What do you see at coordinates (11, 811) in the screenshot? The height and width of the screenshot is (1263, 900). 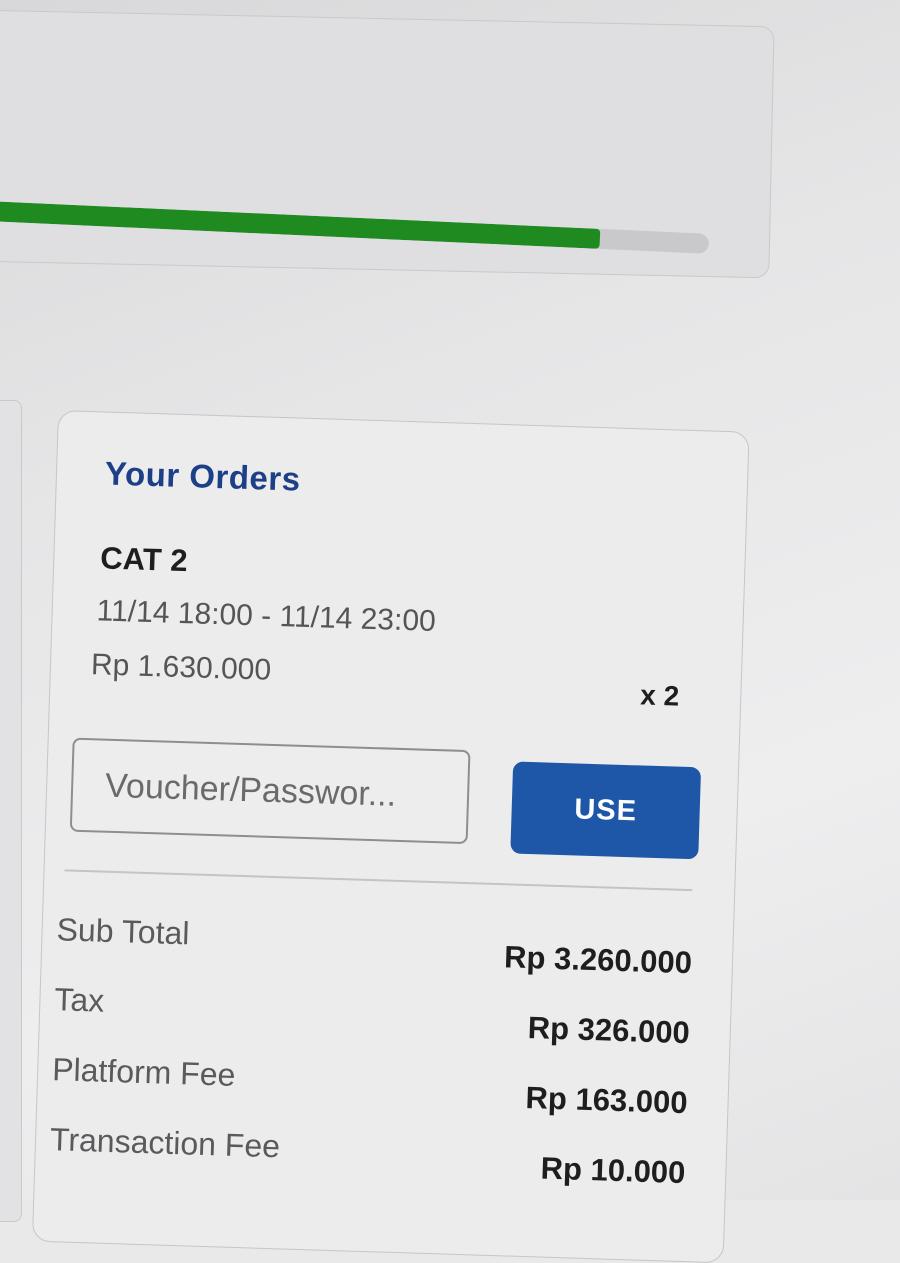 I see `side-panel` at bounding box center [11, 811].